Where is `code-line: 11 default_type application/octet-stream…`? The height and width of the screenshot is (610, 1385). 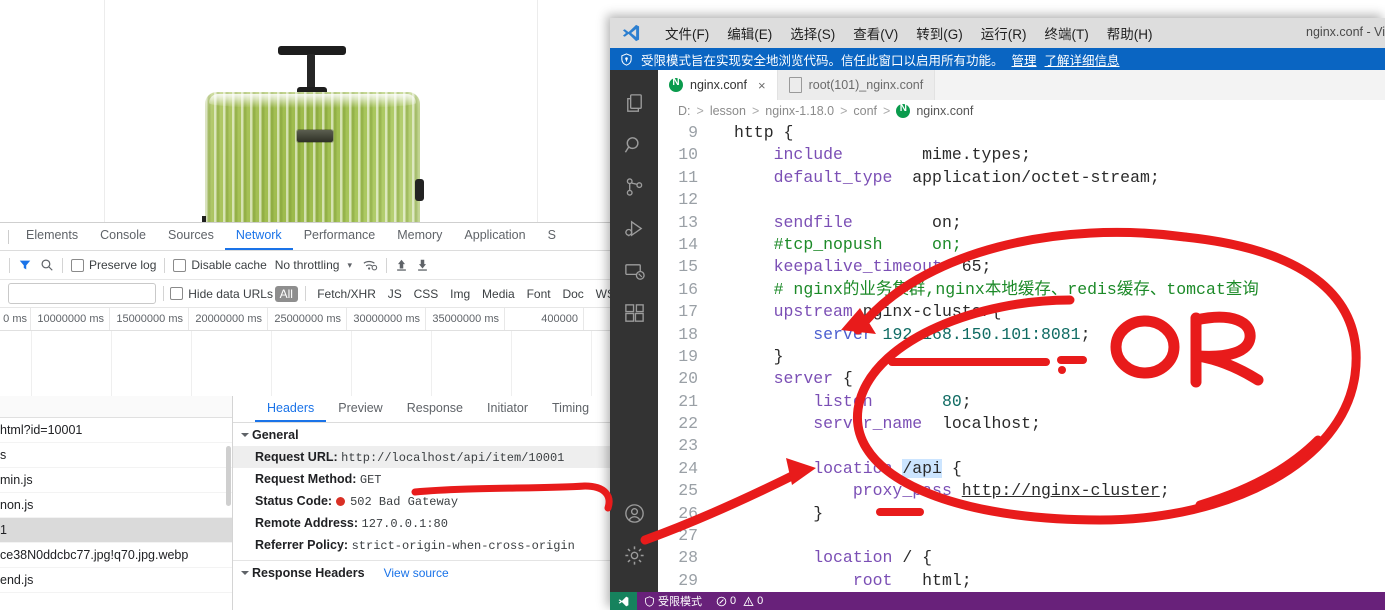 code-line: 11 default_type application/octet-stream… is located at coordinates (1021, 178).